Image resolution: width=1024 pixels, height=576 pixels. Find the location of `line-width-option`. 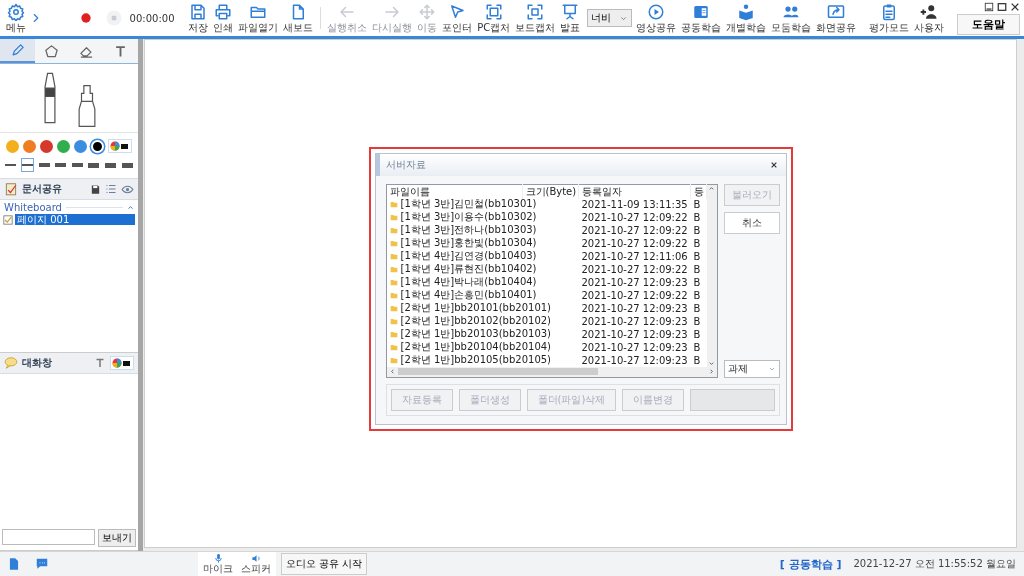

line-width-option is located at coordinates (27, 165).